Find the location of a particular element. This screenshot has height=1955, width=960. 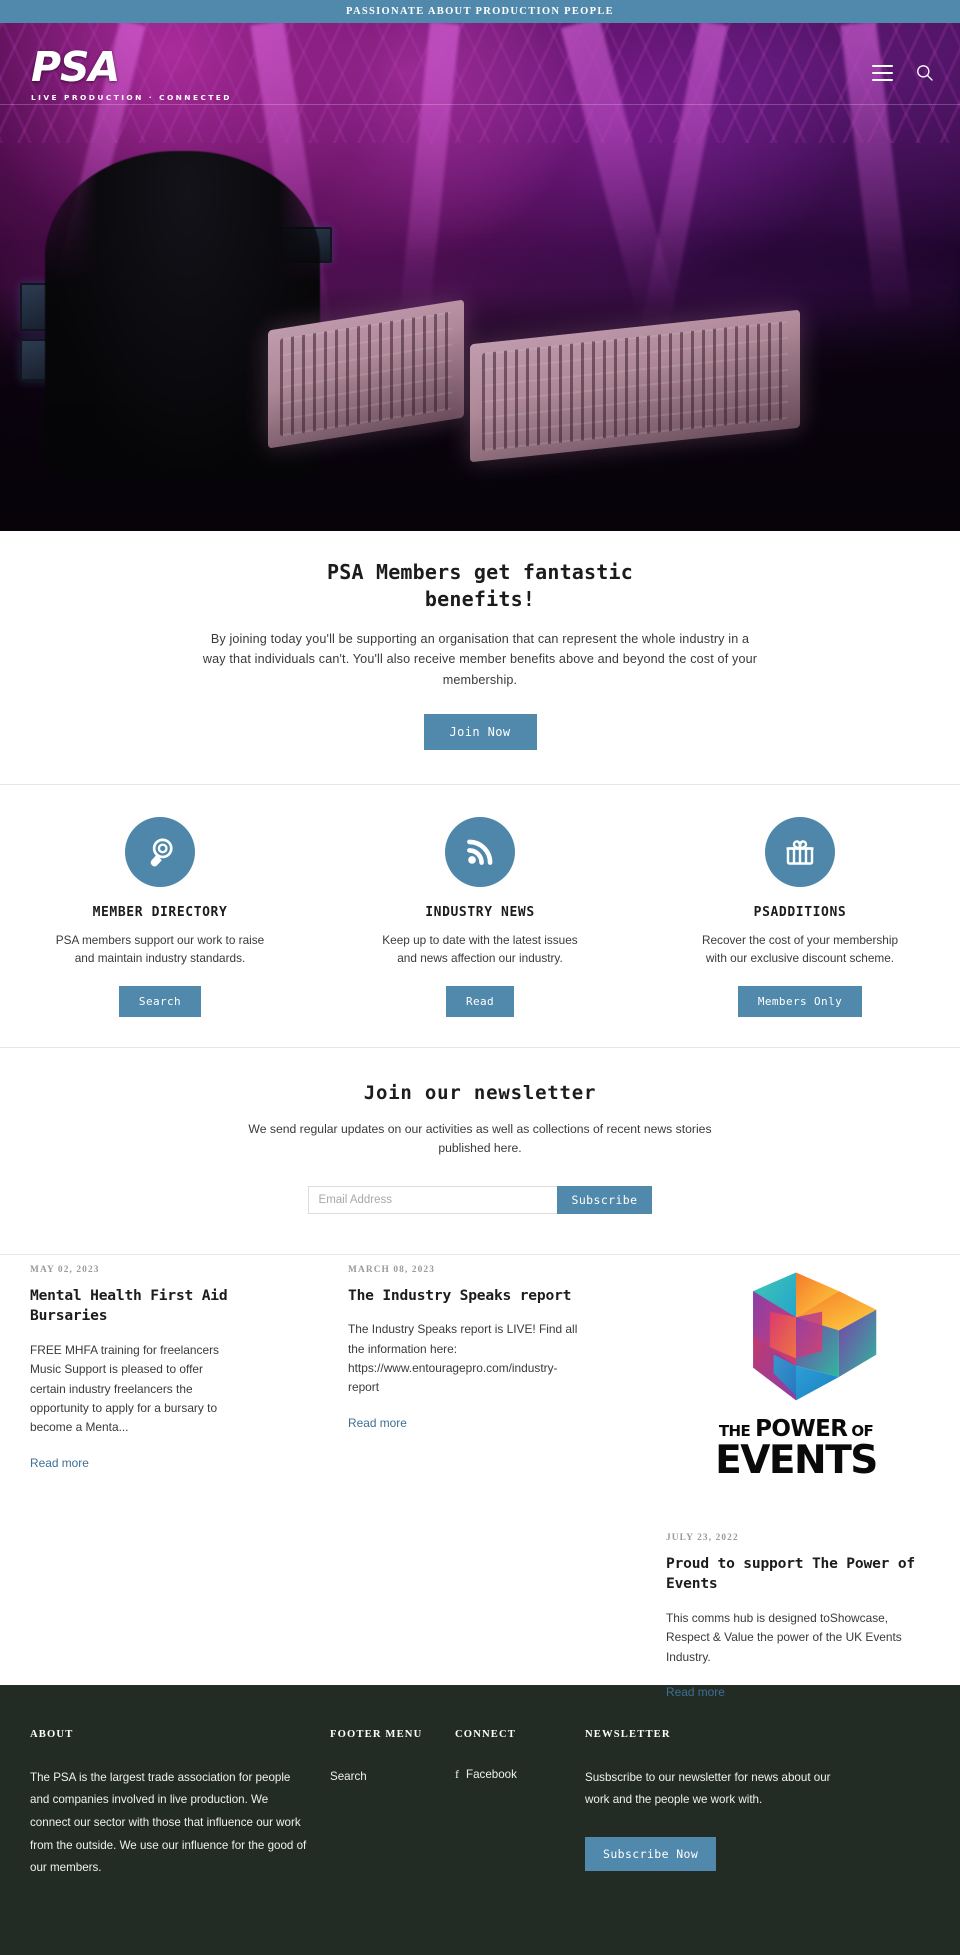

power-of-events-logo: THE POWER OF EVENTS is located at coordinates (796, 1373).